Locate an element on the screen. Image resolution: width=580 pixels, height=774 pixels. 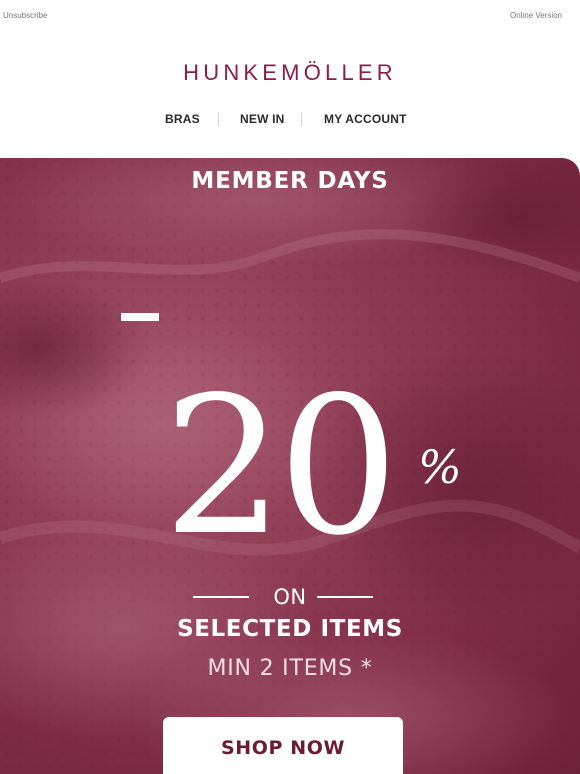
nav-item-new-in: NEW IN is located at coordinates (262, 119).